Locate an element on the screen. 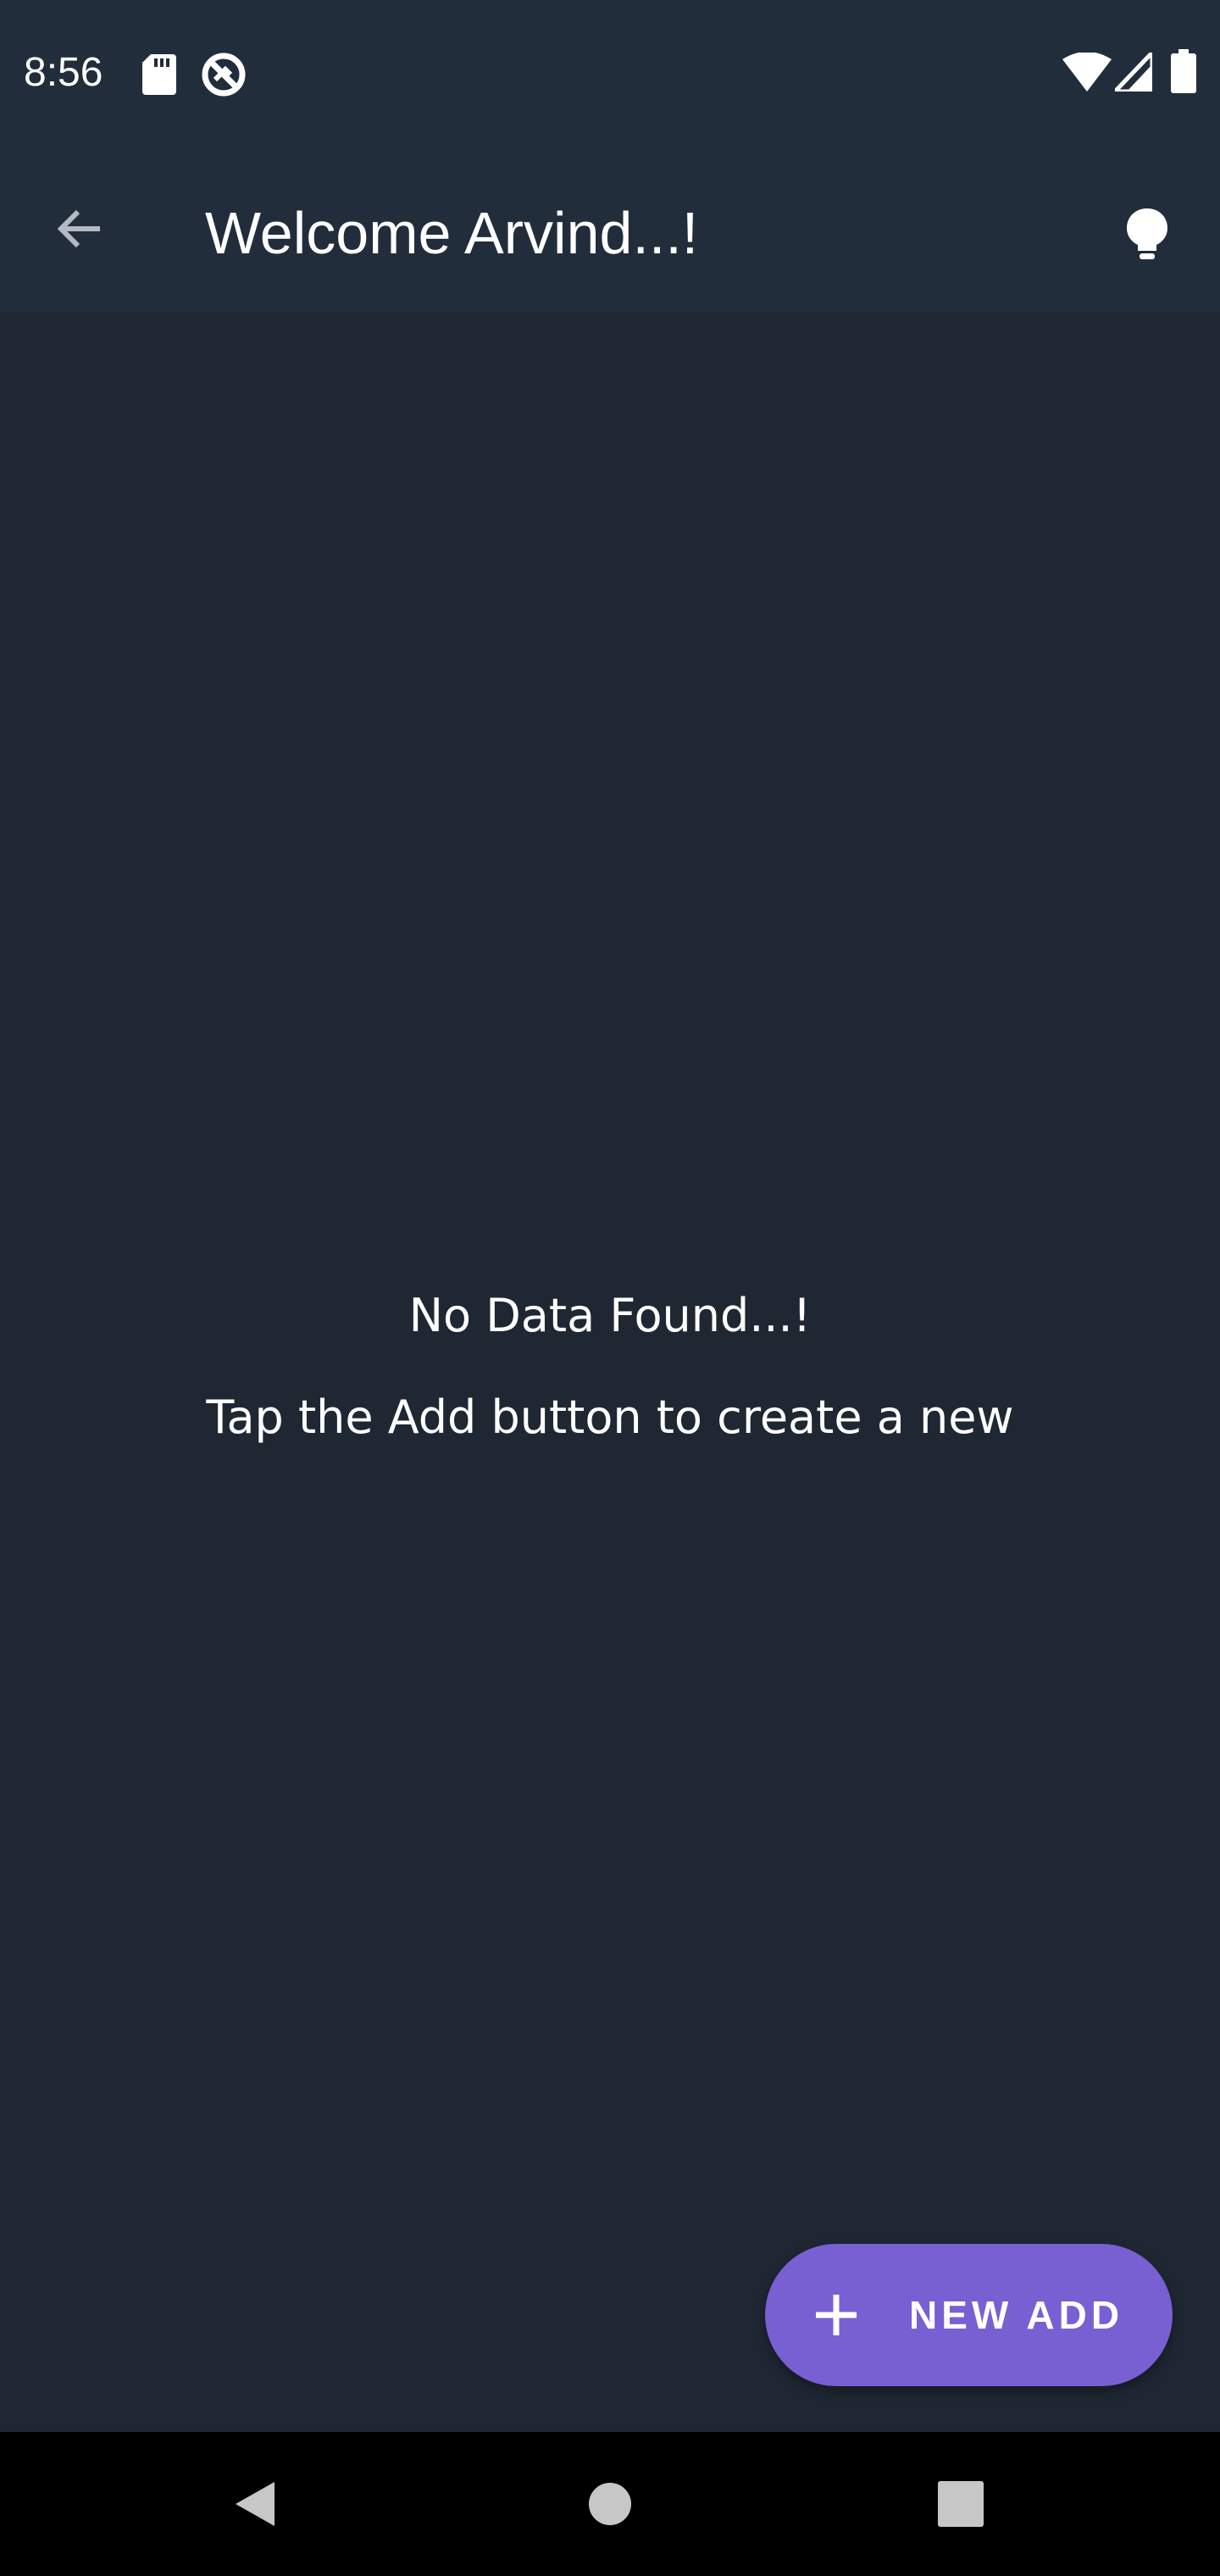 The width and height of the screenshot is (1220, 2576). theme-toggle-button is located at coordinates (1147, 234).